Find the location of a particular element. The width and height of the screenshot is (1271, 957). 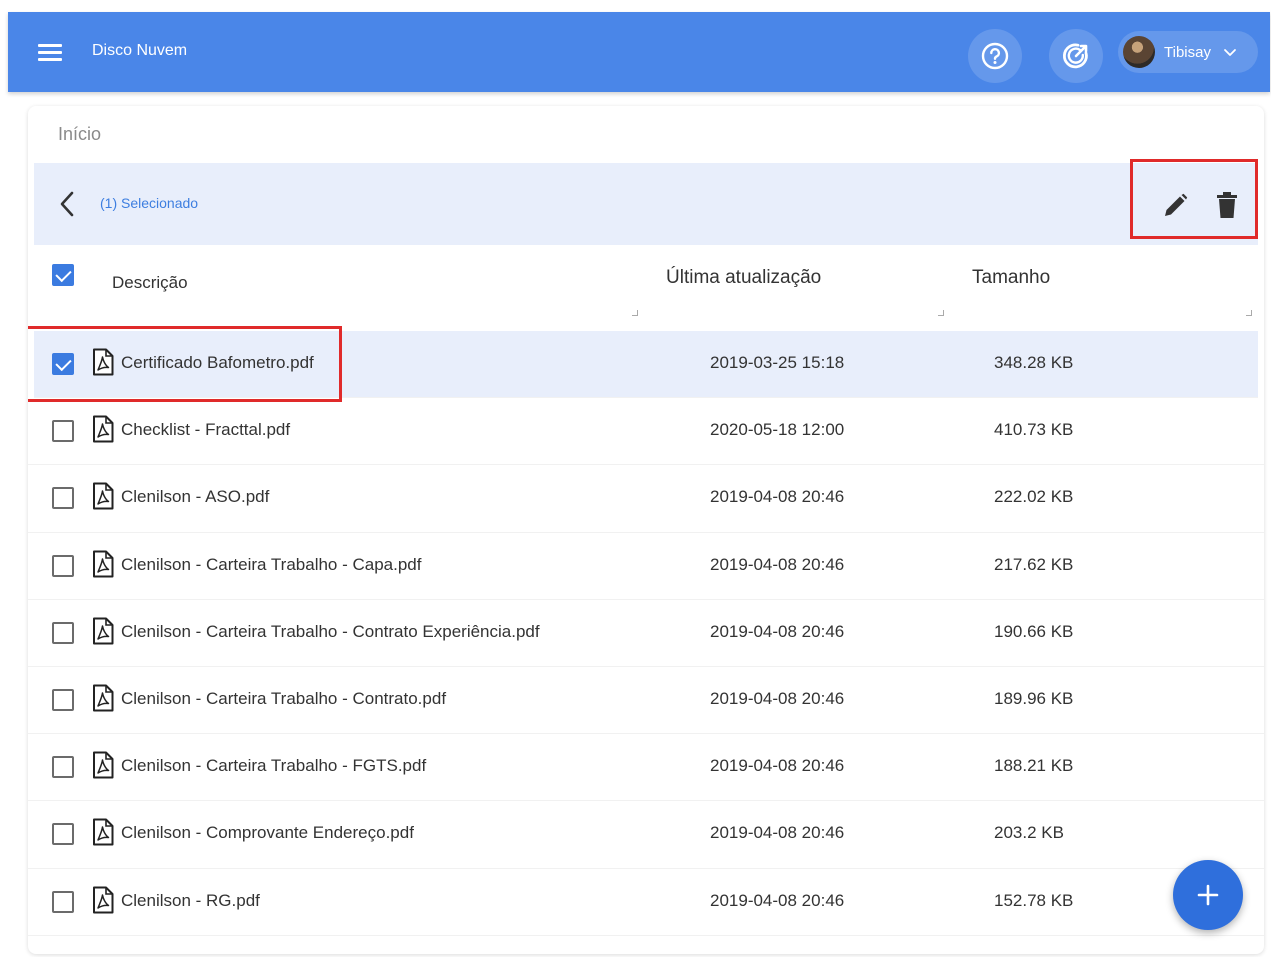

back-arrow-icon is located at coordinates (68, 204).